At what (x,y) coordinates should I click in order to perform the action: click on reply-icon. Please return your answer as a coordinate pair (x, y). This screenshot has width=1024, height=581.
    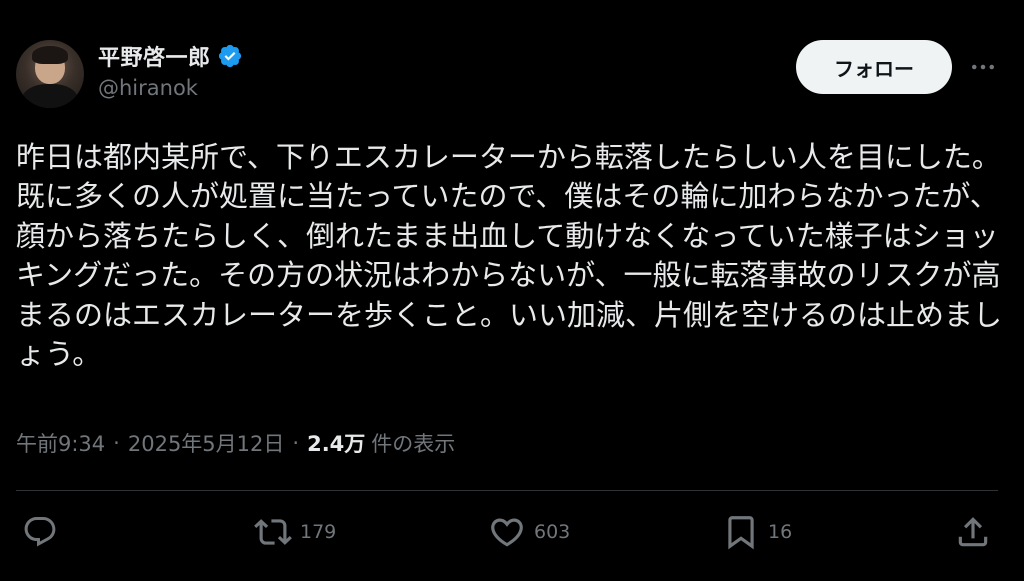
    Looking at the image, I should click on (40, 532).